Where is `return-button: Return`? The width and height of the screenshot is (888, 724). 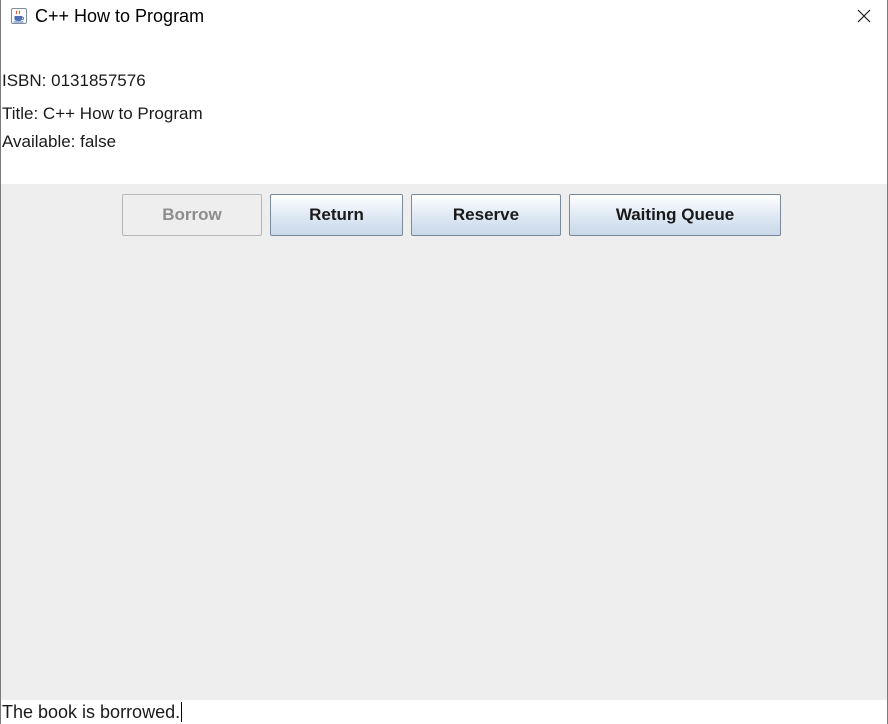
return-button: Return is located at coordinates (336, 215).